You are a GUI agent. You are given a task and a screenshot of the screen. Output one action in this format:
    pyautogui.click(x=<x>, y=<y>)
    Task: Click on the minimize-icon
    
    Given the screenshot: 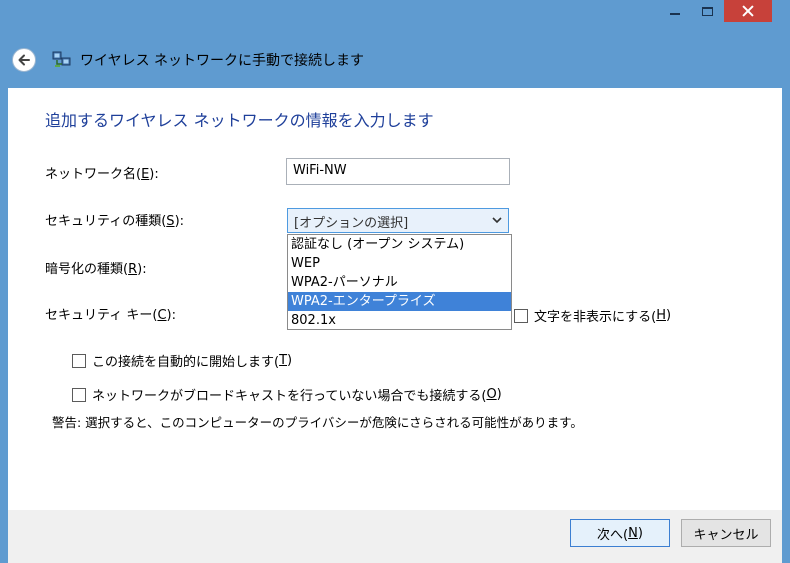 What is the action you would take?
    pyautogui.click(x=675, y=14)
    